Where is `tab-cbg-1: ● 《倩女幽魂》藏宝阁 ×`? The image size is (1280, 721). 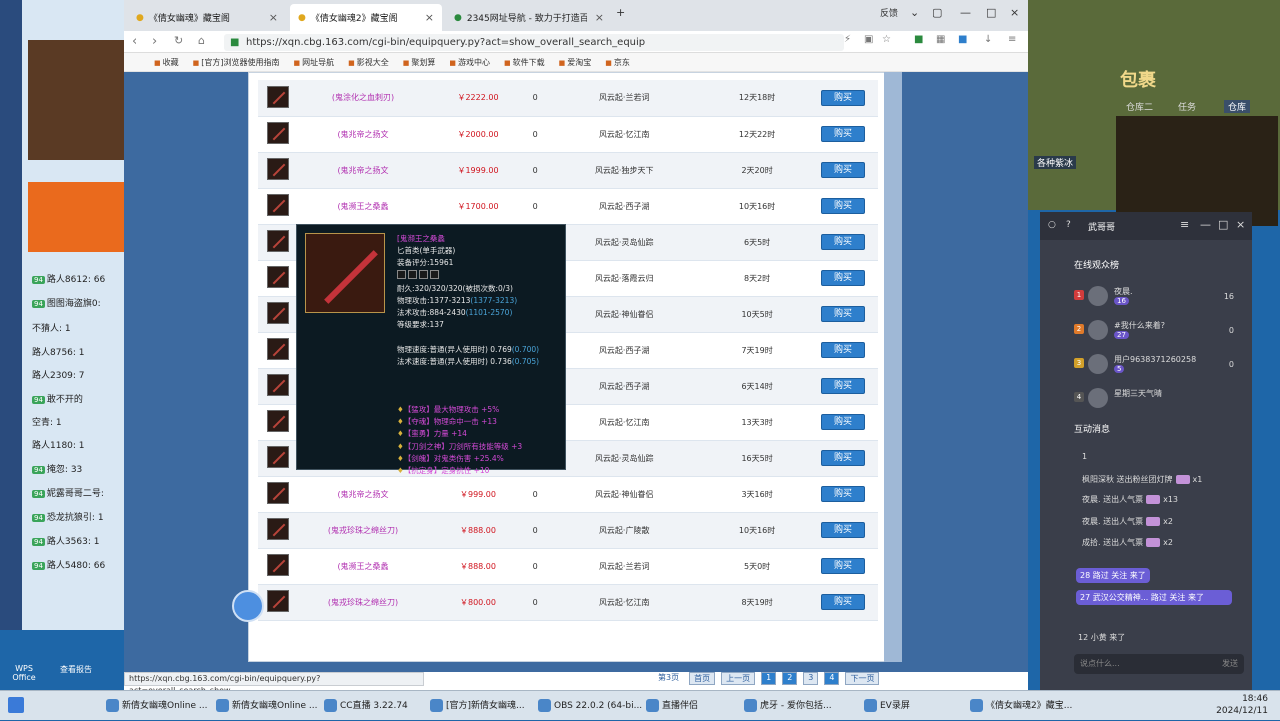
tab-cbg-1: ● 《倩女幽魂》藏宝阁 × is located at coordinates (207, 17).